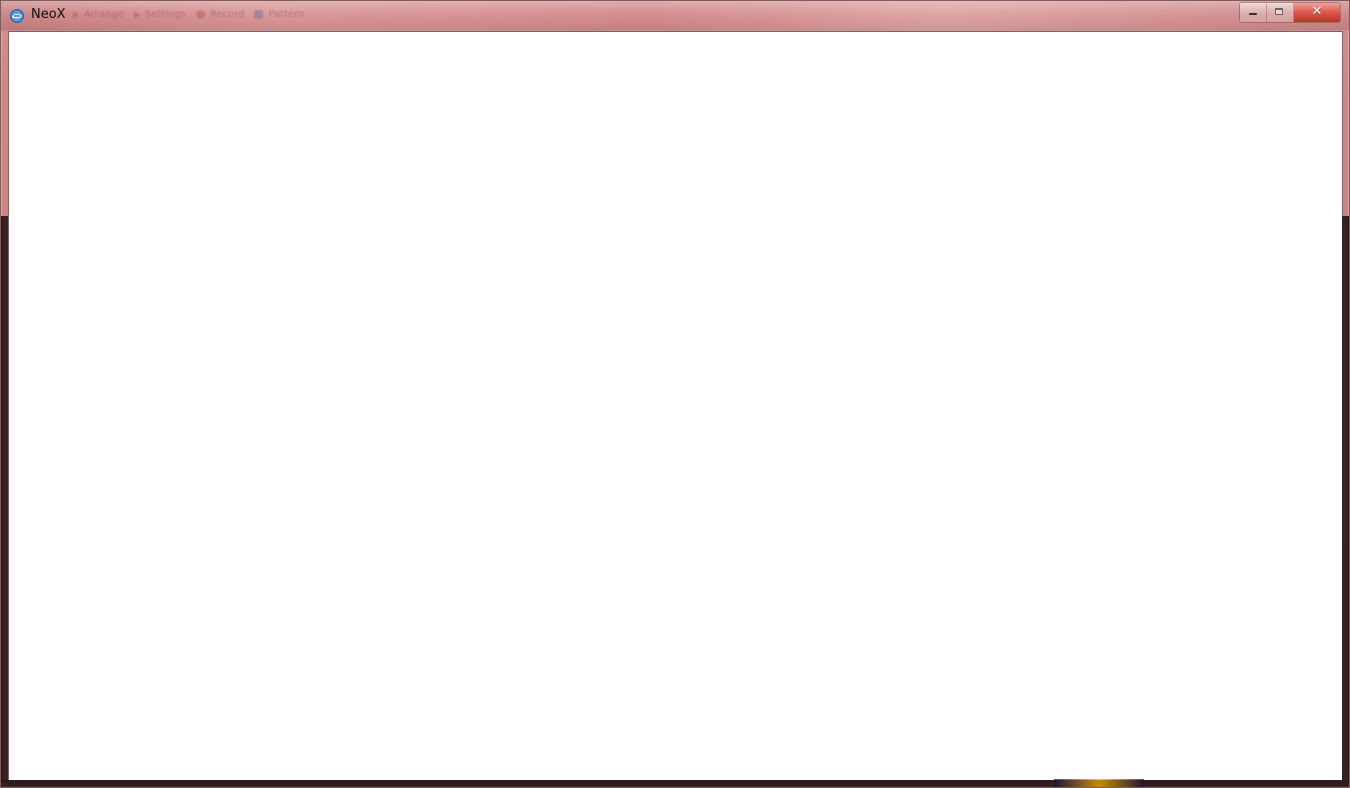 This screenshot has width=1350, height=788. I want to click on maximize-icon, so click(1279, 11).